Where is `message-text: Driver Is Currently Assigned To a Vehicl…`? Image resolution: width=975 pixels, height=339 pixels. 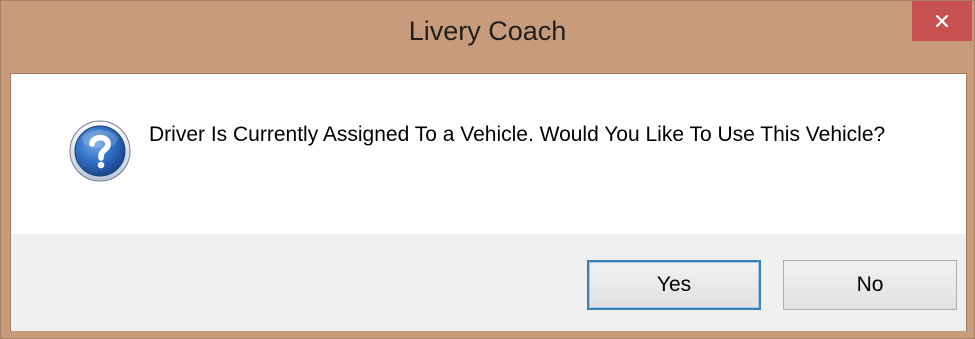
message-text: Driver Is Currently Assigned To a Vehicl… is located at coordinates (517, 134).